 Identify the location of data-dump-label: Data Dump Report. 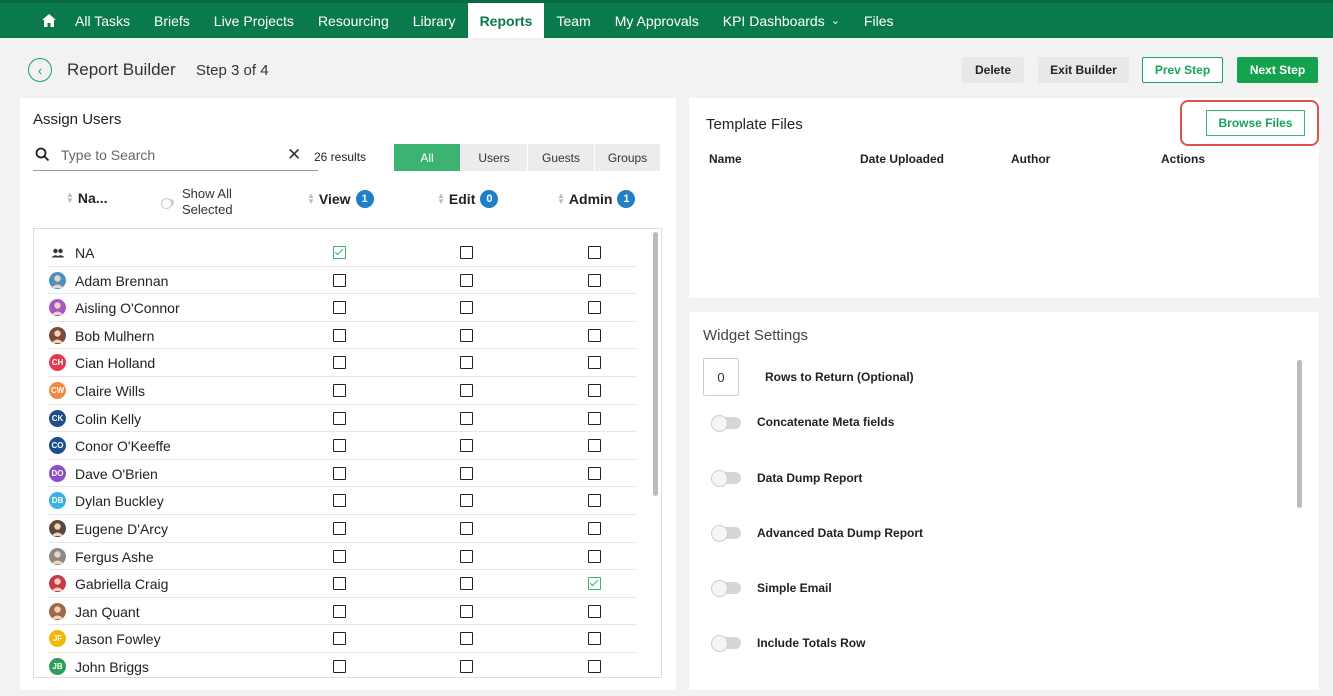
(810, 478).